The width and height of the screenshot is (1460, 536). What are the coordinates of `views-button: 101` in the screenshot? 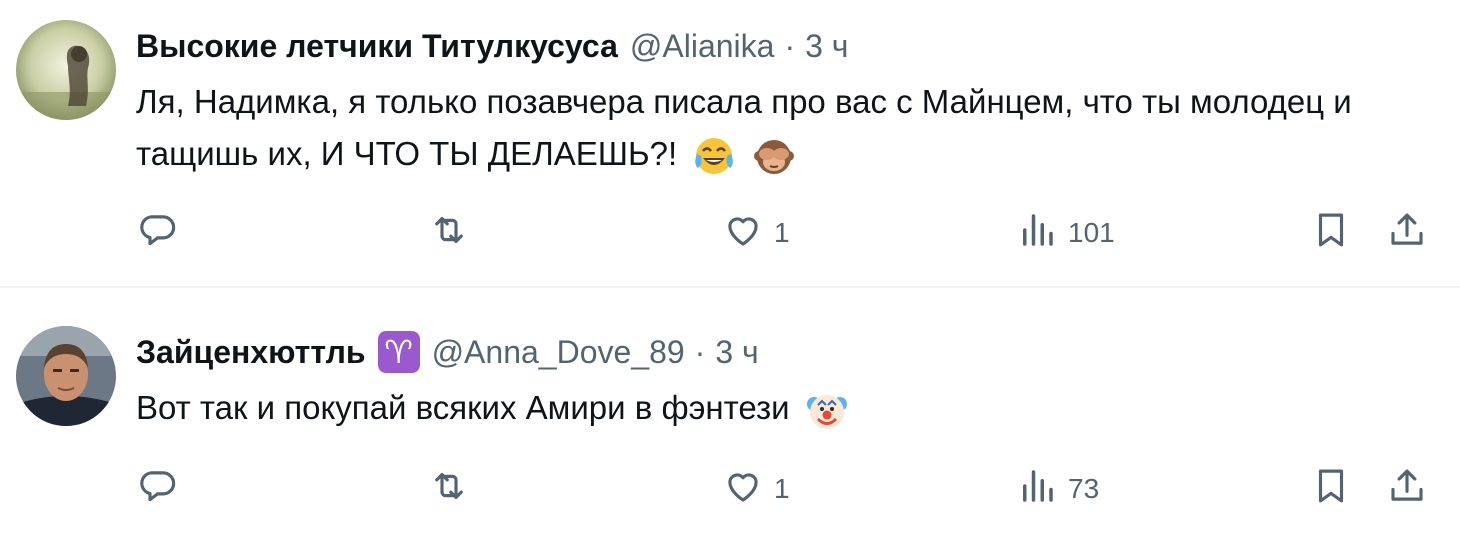 It's located at (1065, 233).